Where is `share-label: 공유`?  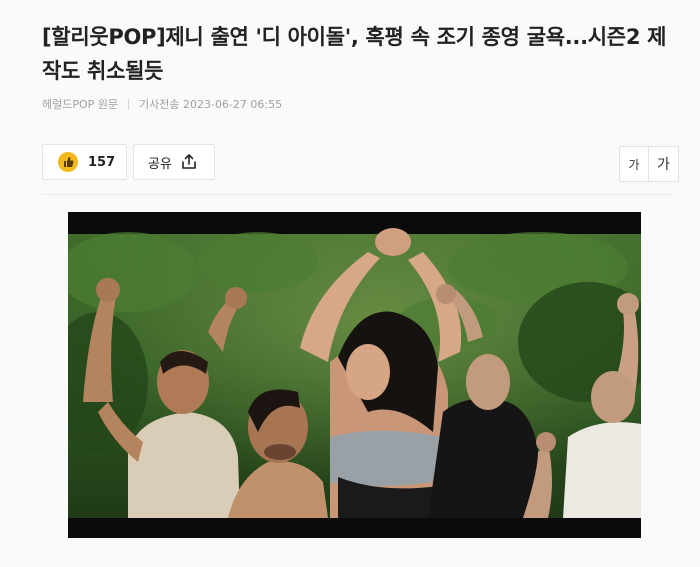 share-label: 공유 is located at coordinates (160, 164).